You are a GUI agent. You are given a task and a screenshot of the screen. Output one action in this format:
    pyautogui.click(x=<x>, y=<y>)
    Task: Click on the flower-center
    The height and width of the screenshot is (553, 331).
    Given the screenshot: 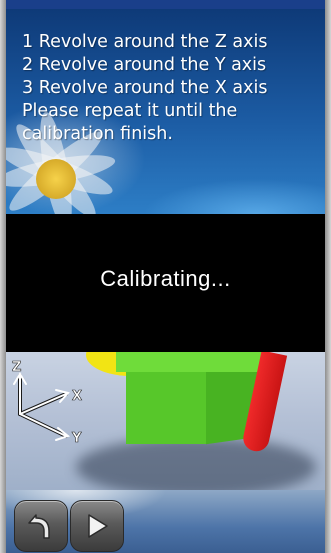 What is the action you would take?
    pyautogui.click(x=56, y=179)
    